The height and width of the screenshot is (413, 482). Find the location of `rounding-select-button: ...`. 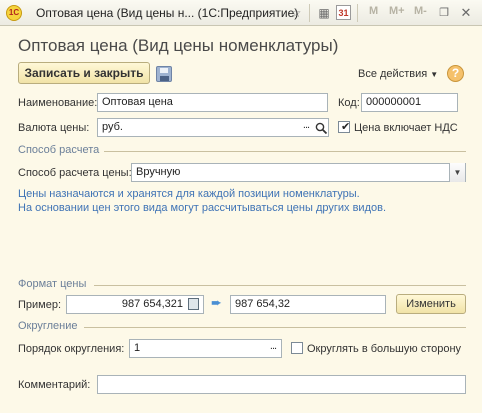

rounding-select-button: ... is located at coordinates (273, 348).